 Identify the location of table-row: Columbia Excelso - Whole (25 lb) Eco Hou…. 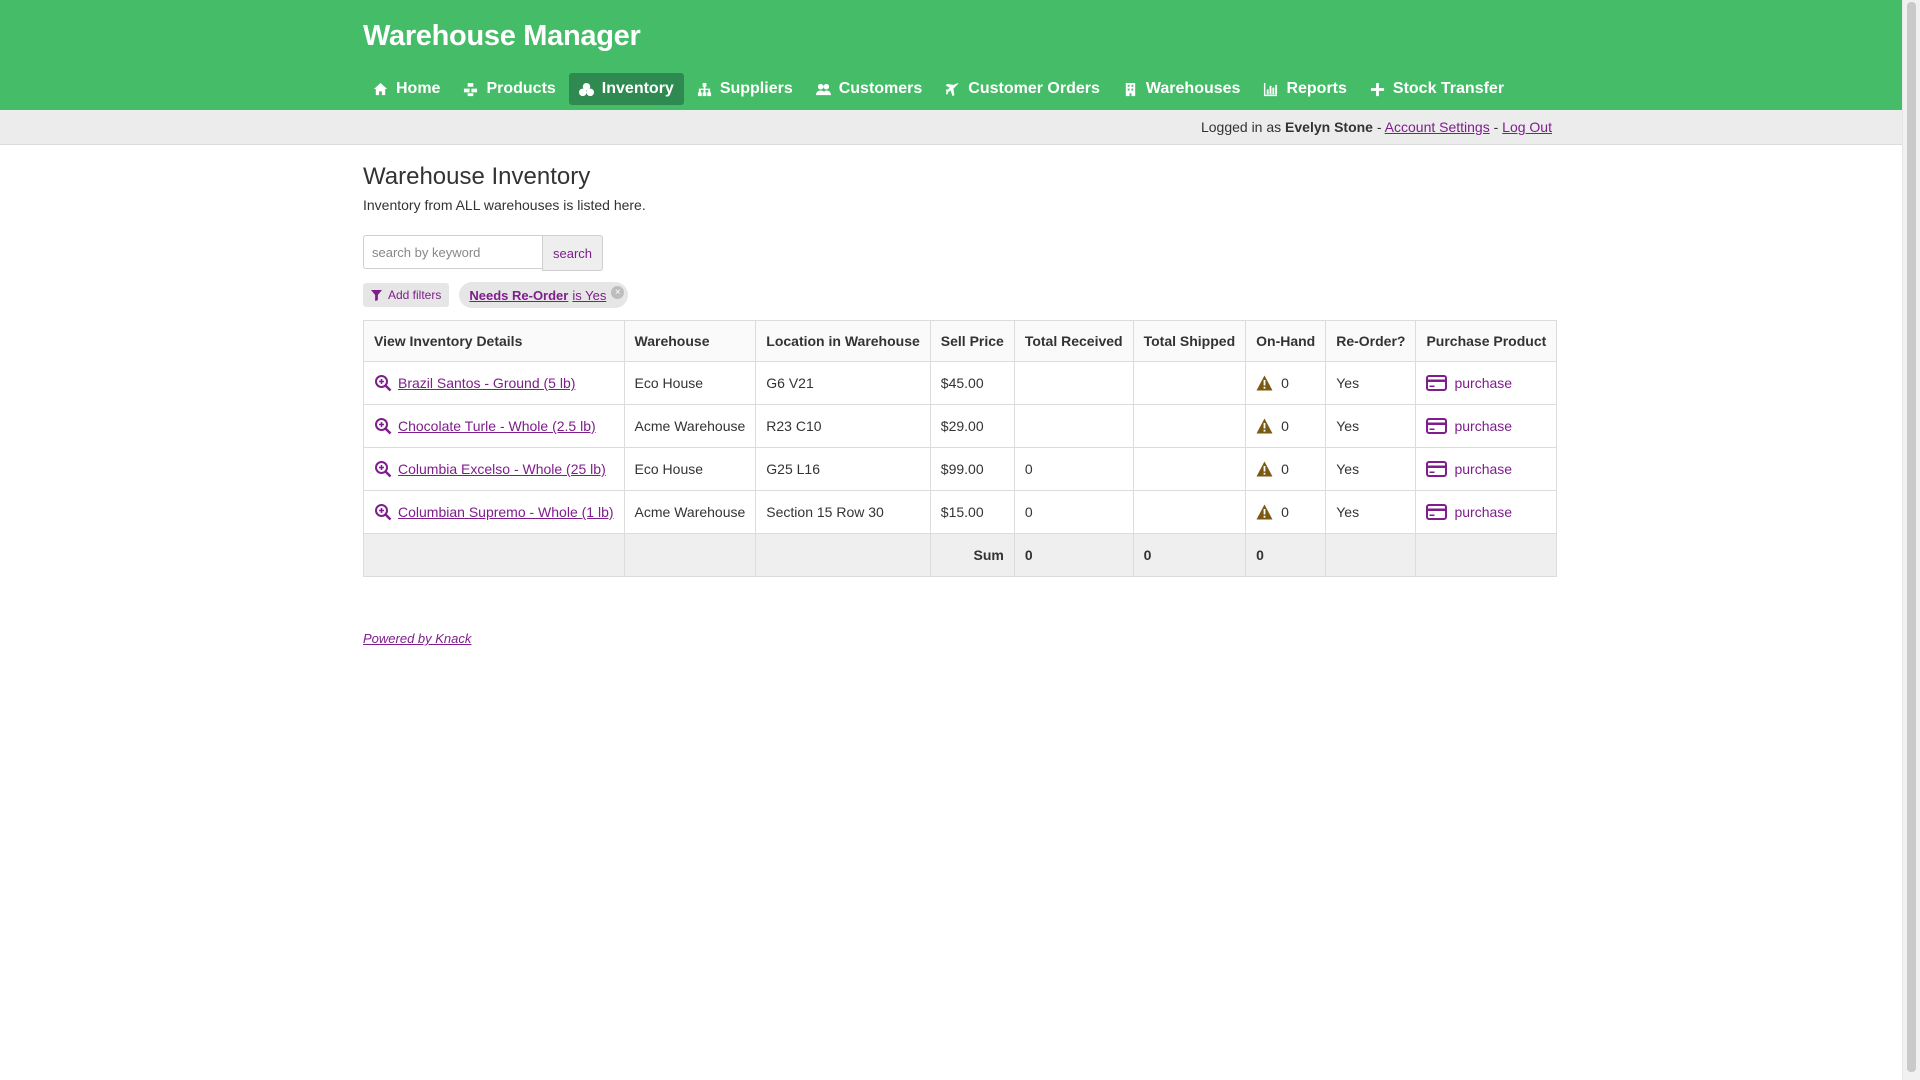
(960, 469).